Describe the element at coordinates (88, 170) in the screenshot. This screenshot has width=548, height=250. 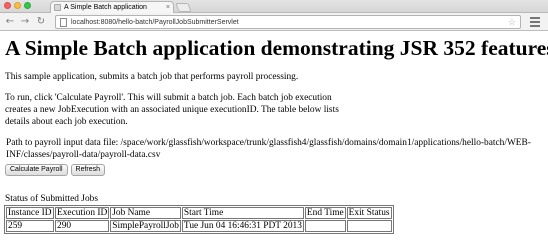
I see `refresh-button: Refresh` at that location.